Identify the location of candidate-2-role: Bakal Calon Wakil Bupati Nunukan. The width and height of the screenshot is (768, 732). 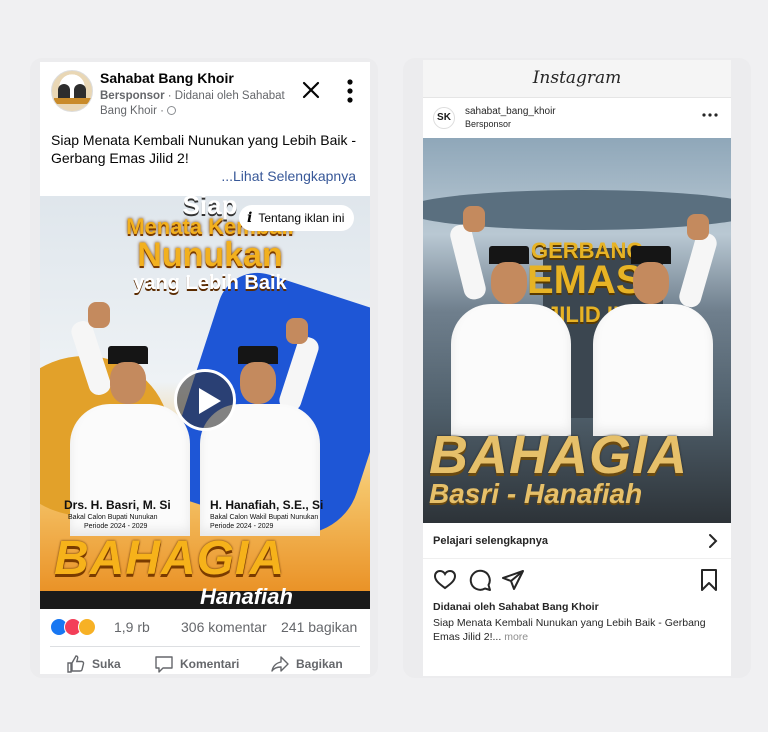
(264, 517).